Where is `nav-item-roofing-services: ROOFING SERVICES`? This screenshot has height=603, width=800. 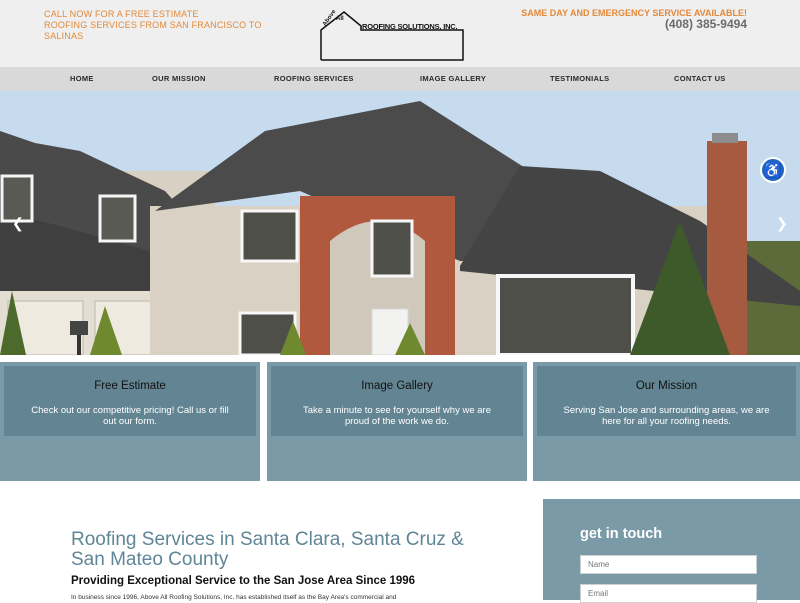
nav-item-roofing-services: ROOFING SERVICES is located at coordinates (314, 78).